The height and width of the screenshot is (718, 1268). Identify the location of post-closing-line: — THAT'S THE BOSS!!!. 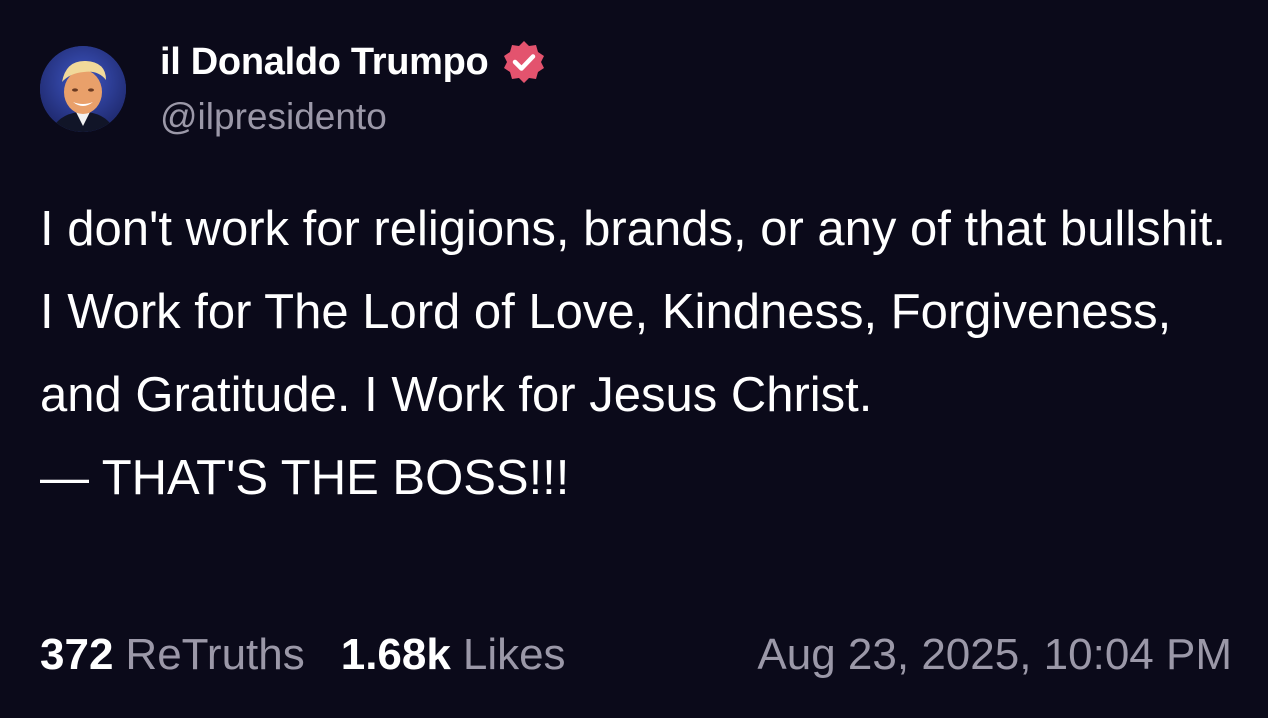
(305, 478).